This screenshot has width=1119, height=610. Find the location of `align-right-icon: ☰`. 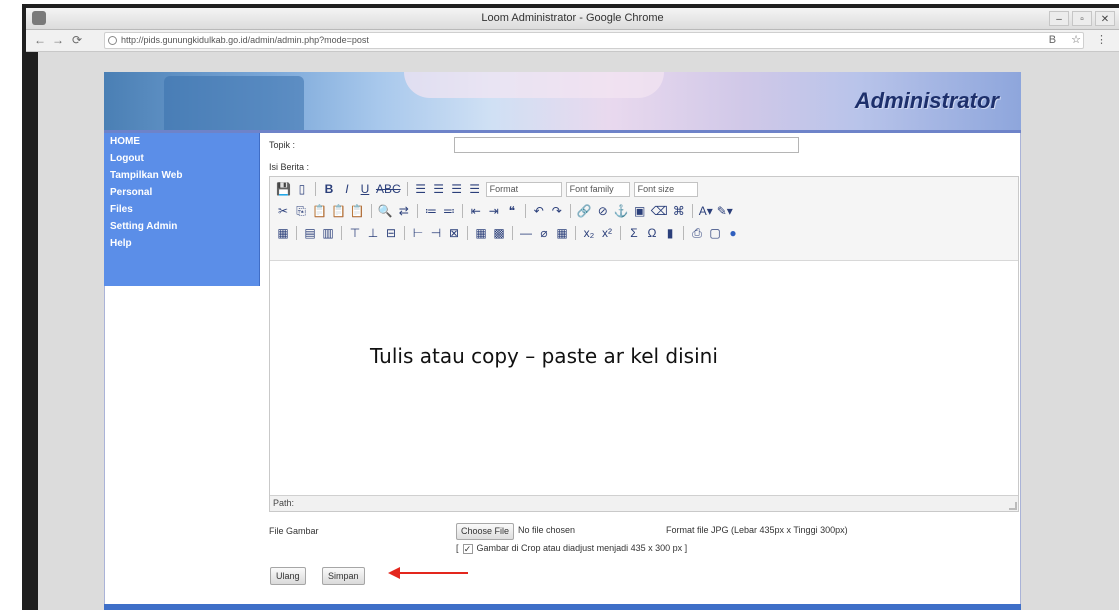

align-right-icon: ☰ is located at coordinates (457, 189).